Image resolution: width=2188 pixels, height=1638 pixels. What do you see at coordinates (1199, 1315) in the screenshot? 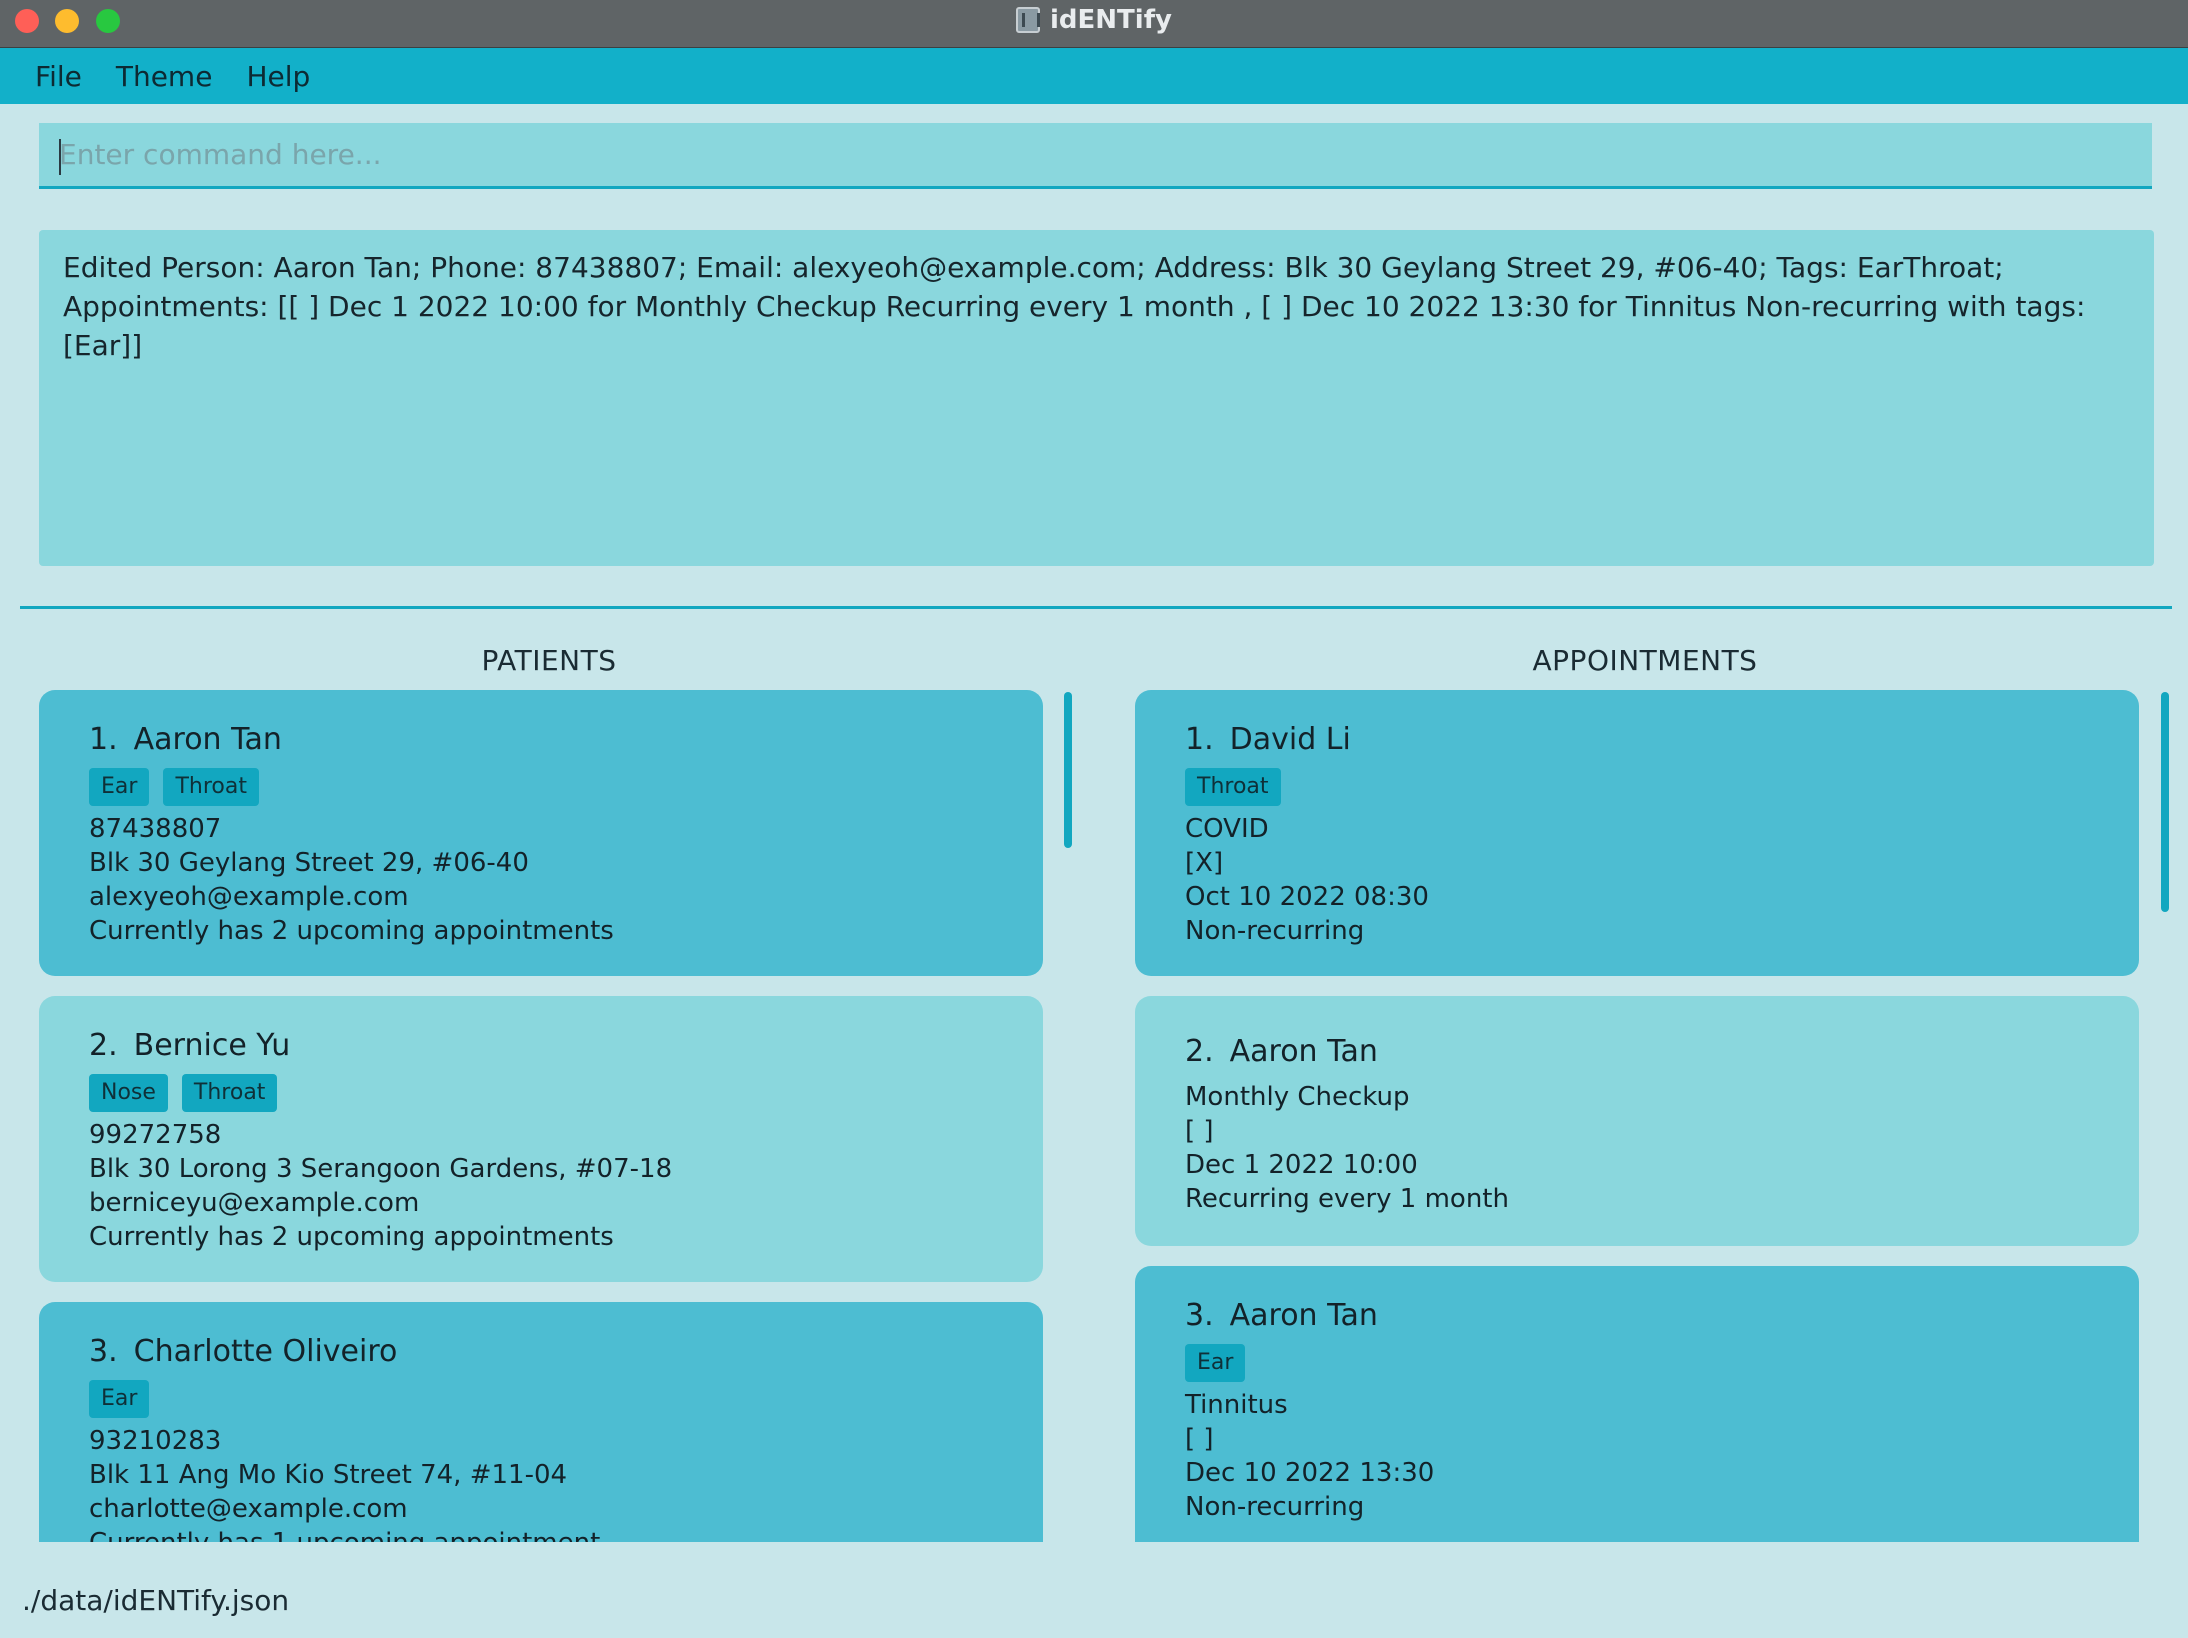
I see `appointment-index: 3.` at bounding box center [1199, 1315].